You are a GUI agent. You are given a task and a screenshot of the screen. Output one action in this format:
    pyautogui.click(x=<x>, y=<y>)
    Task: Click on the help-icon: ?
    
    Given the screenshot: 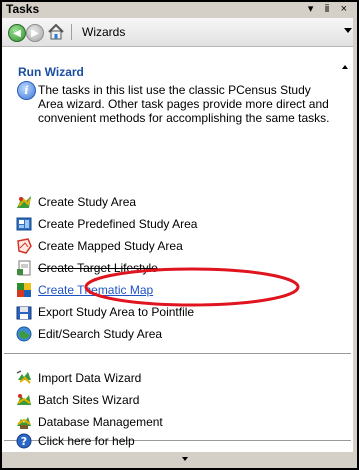 What is the action you would take?
    pyautogui.click(x=24, y=441)
    